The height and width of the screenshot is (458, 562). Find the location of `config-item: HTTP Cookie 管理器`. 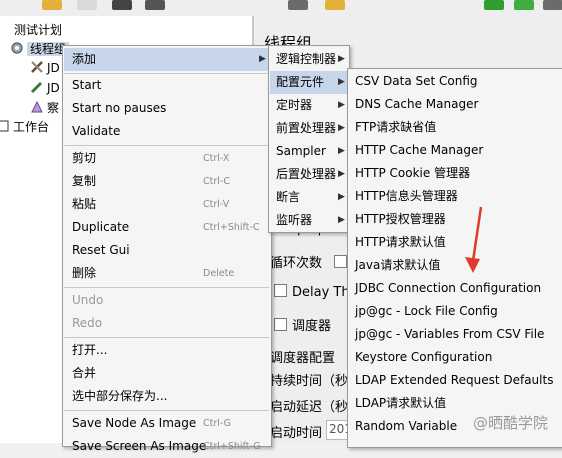

config-item: HTTP Cookie 管理器 is located at coordinates (455, 173).